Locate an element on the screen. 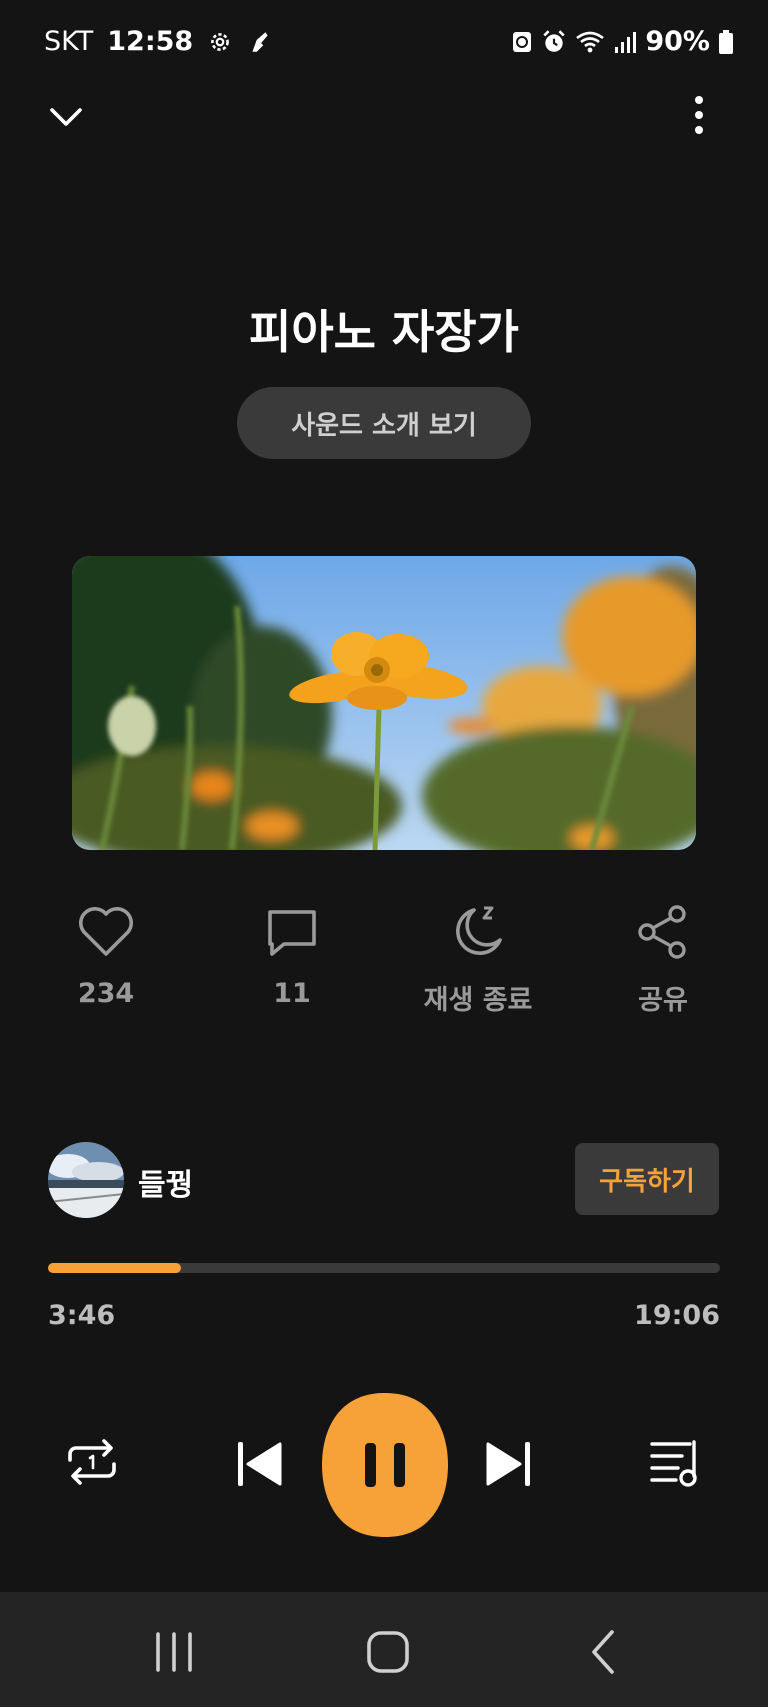 Image resolution: width=768 pixels, height=1707 pixels. status-bar: SKT 12:58 90% is located at coordinates (384, 45).